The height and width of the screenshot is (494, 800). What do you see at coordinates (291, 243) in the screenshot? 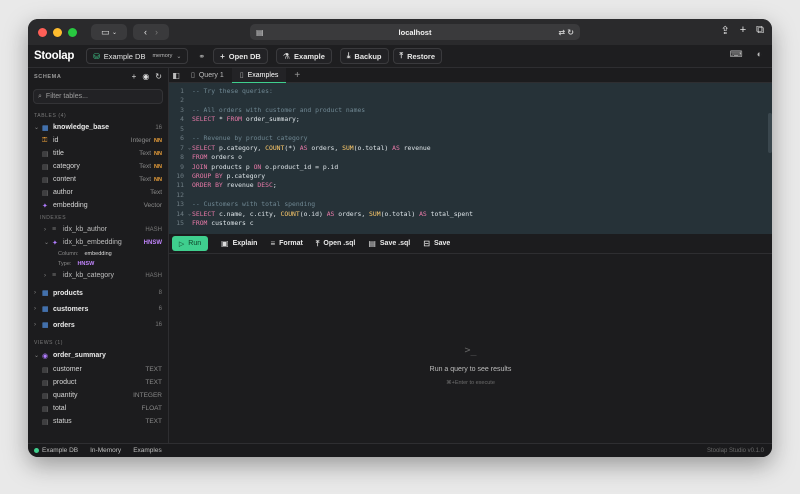
I see `format-label: Format` at bounding box center [291, 243].